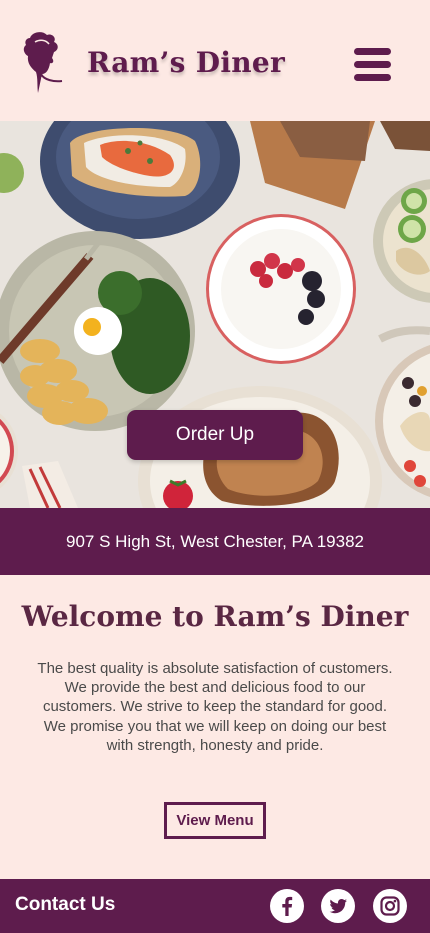  I want to click on brand-name: Ram’s Diner, so click(186, 62).